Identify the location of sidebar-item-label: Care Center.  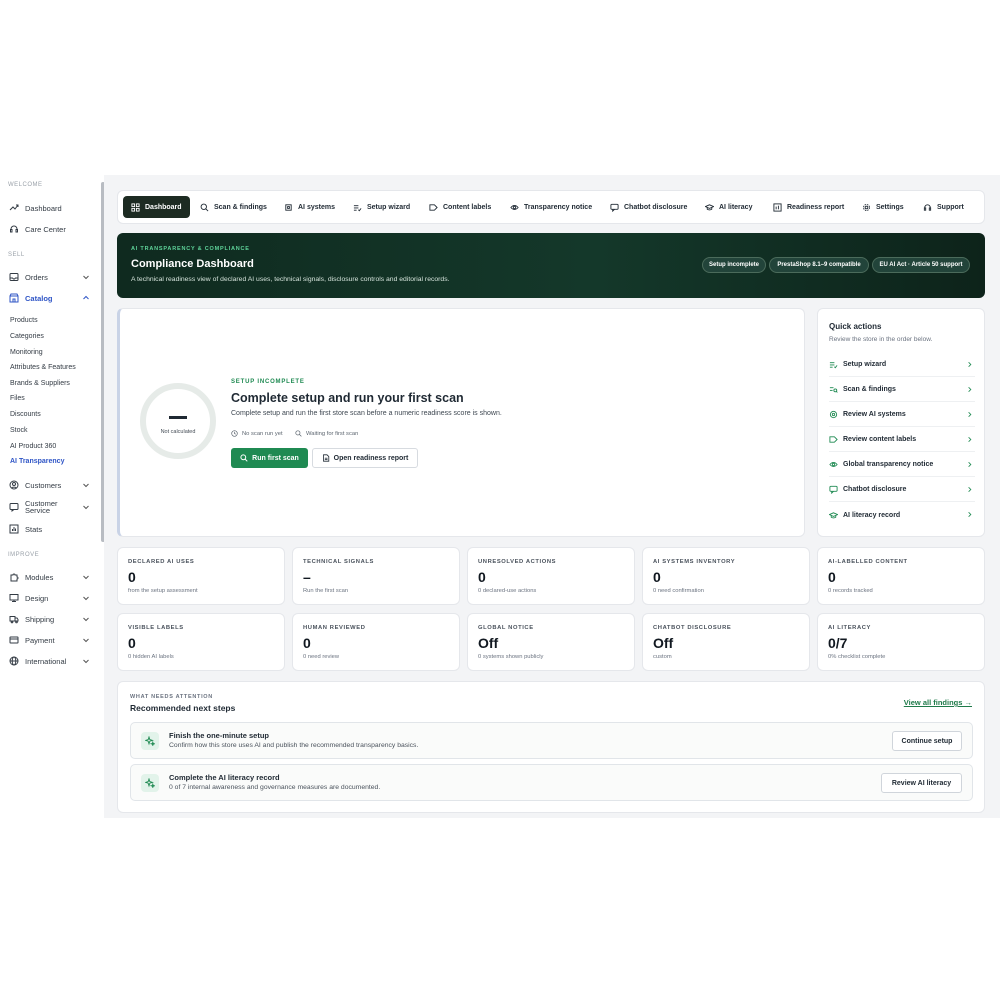
(45, 229).